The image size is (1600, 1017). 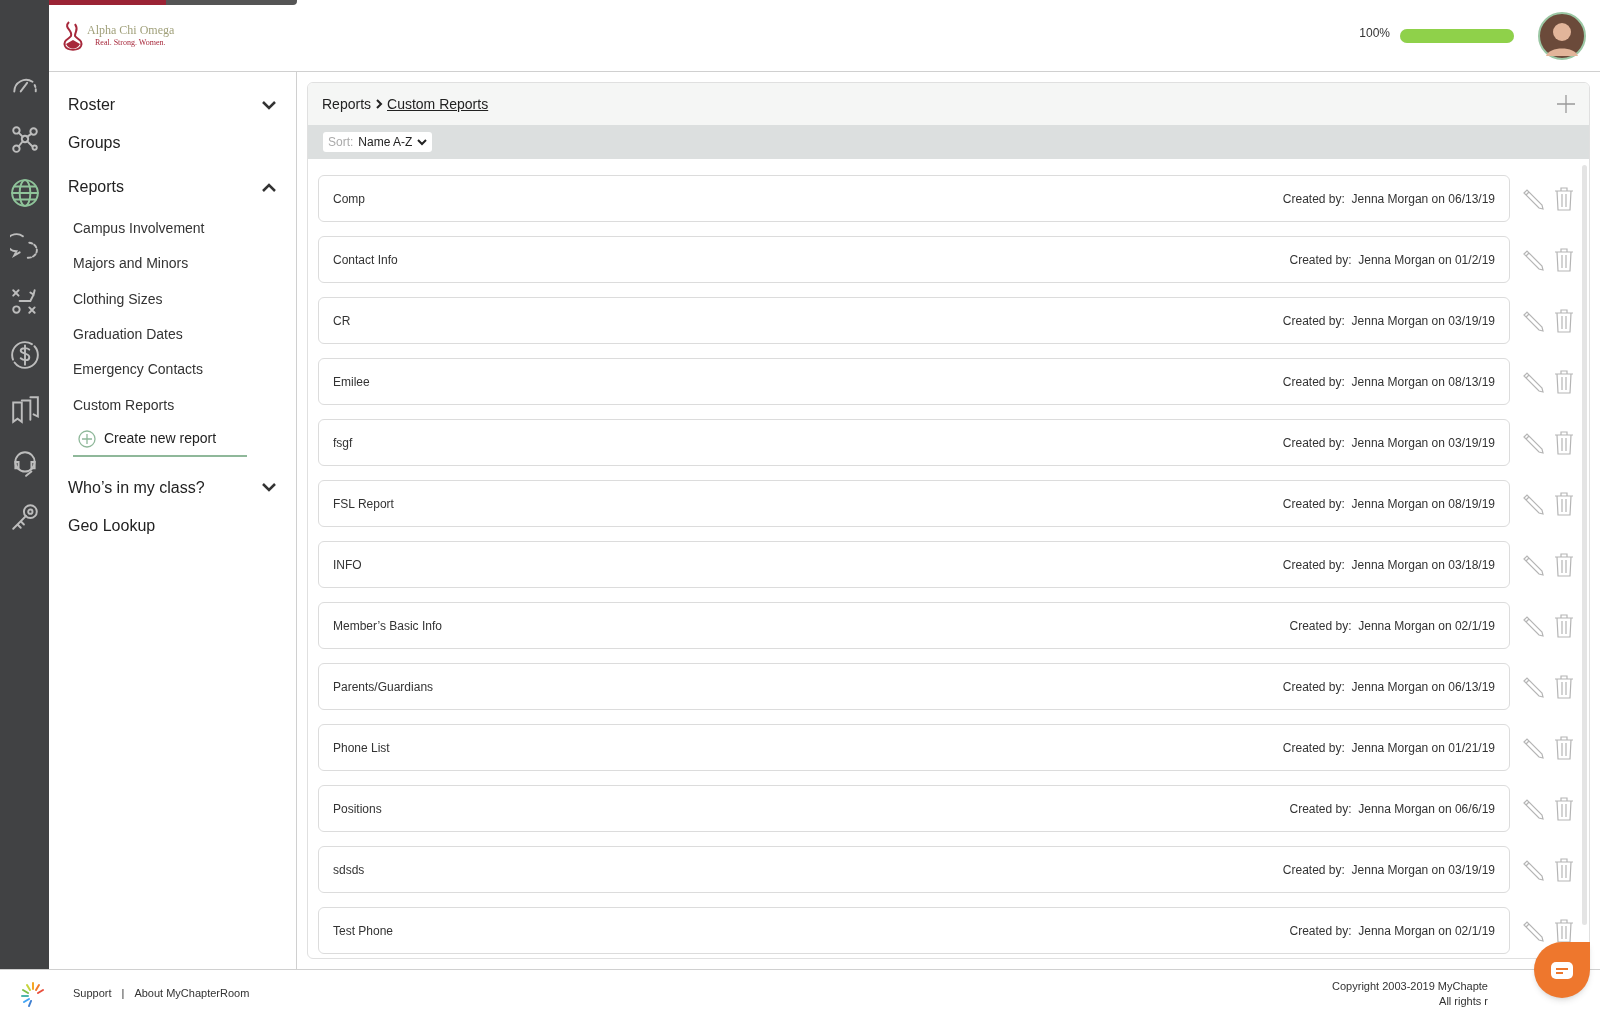 What do you see at coordinates (73, 35) in the screenshot?
I see `lyre-logo-icon` at bounding box center [73, 35].